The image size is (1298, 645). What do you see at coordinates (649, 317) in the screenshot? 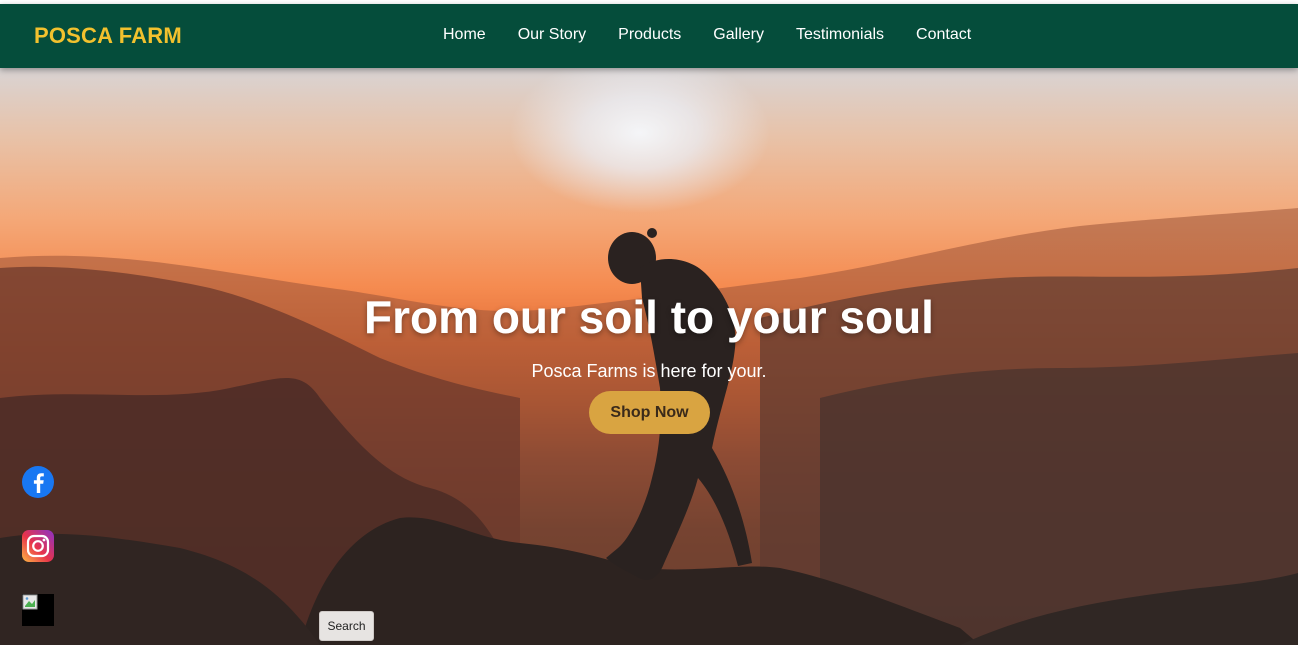
I see `hero-title: From our soil to your soul` at bounding box center [649, 317].